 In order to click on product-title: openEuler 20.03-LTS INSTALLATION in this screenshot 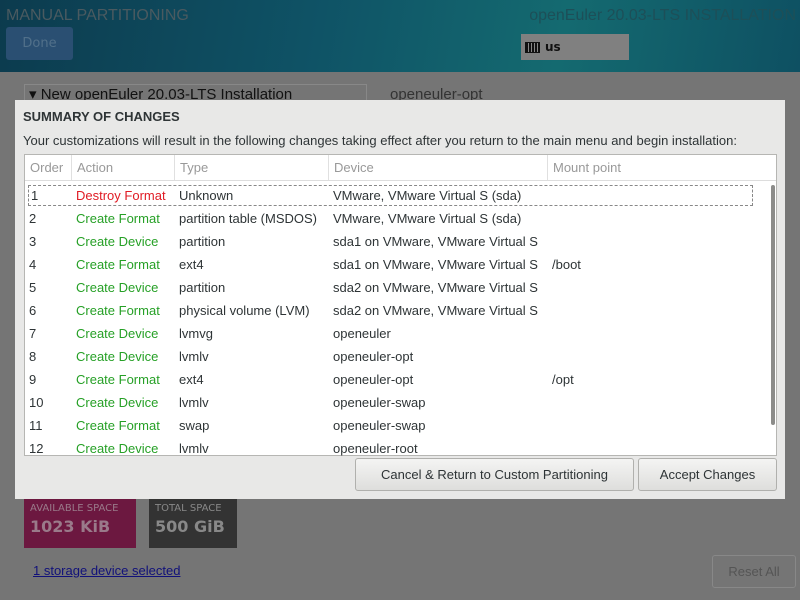, I will do `click(662, 15)`.